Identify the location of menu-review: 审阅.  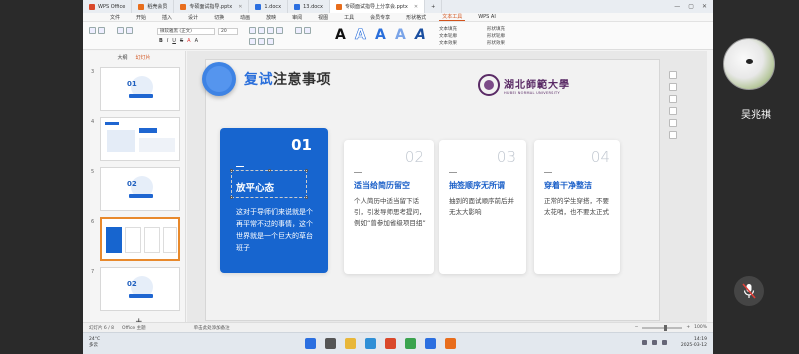
(297, 17).